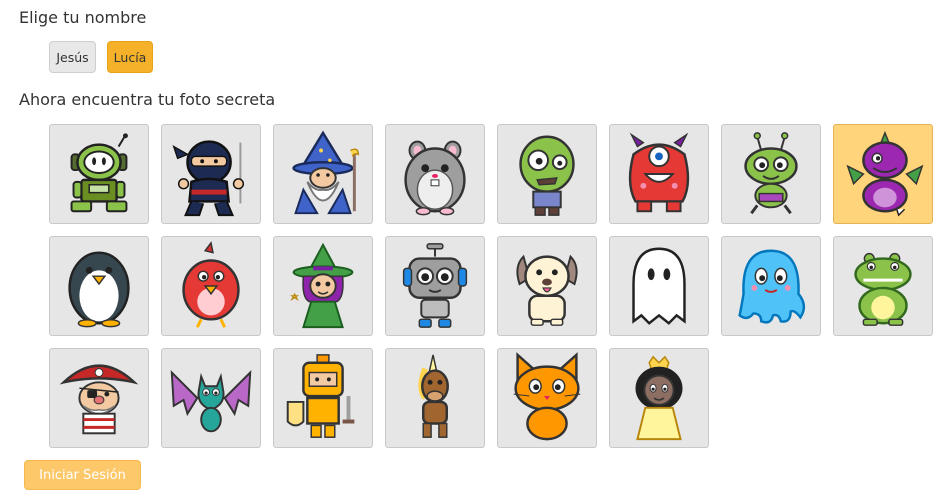  I want to click on purple-dragon-icon, so click(885, 173).